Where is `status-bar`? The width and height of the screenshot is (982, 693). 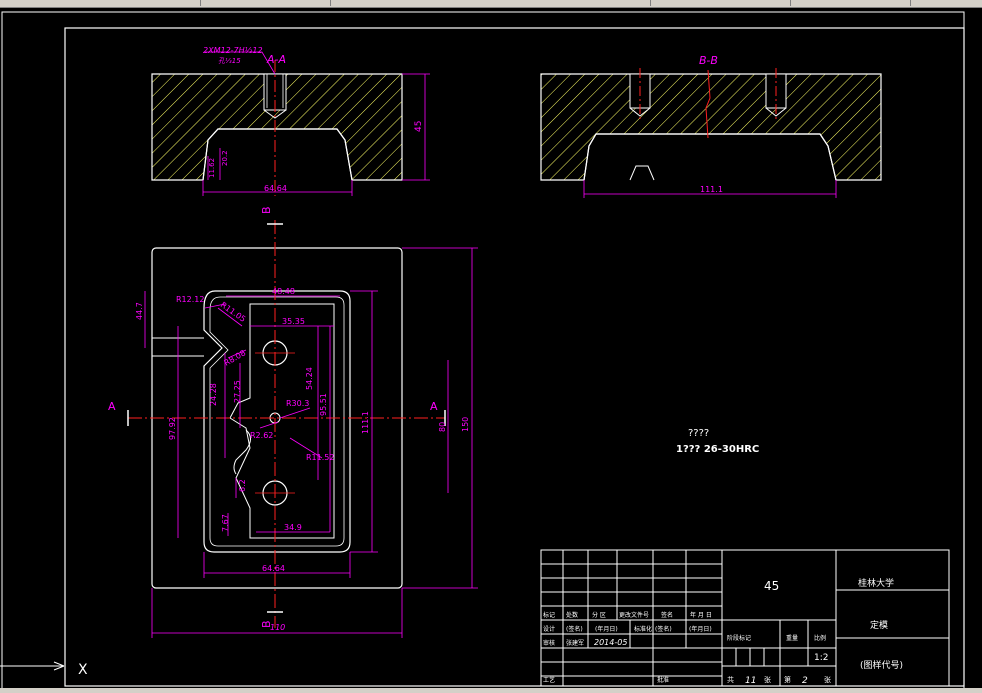
status-bar is located at coordinates (491, 690).